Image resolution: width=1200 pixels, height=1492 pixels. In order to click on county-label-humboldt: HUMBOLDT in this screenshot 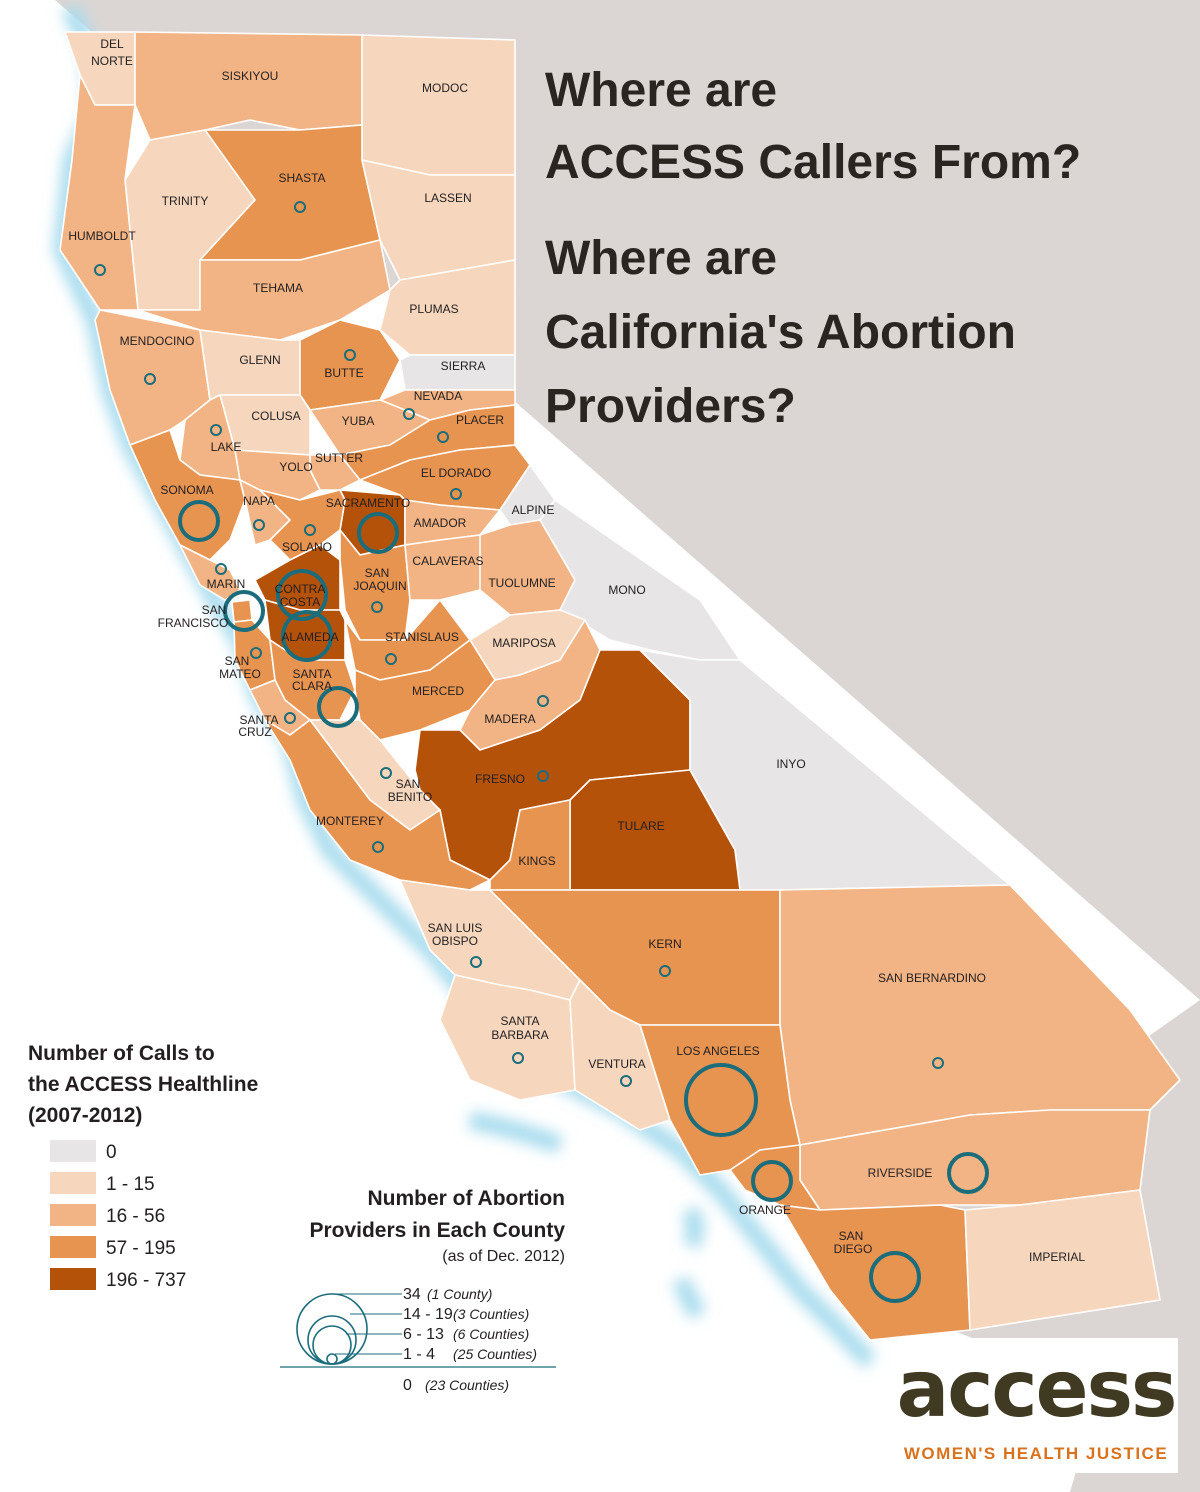, I will do `click(102, 236)`.